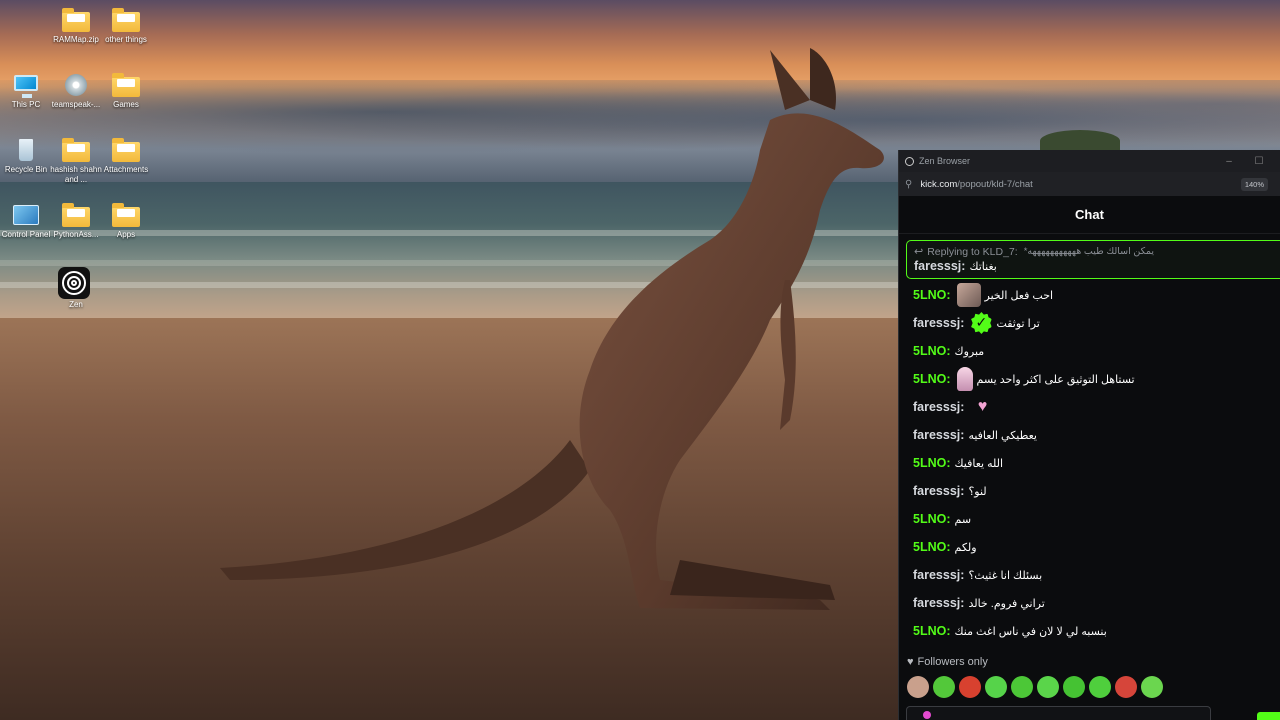 The height and width of the screenshot is (720, 1280). I want to click on chat-text: يعطيكي العافيه, so click(1002, 435).